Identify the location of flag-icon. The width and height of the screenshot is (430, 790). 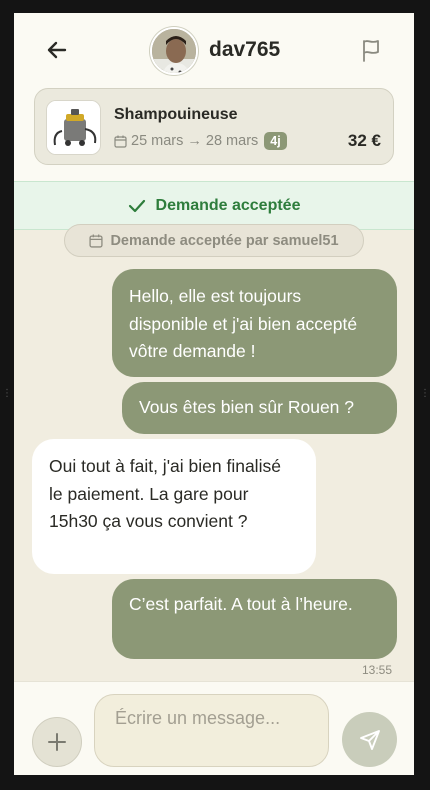
(371, 51).